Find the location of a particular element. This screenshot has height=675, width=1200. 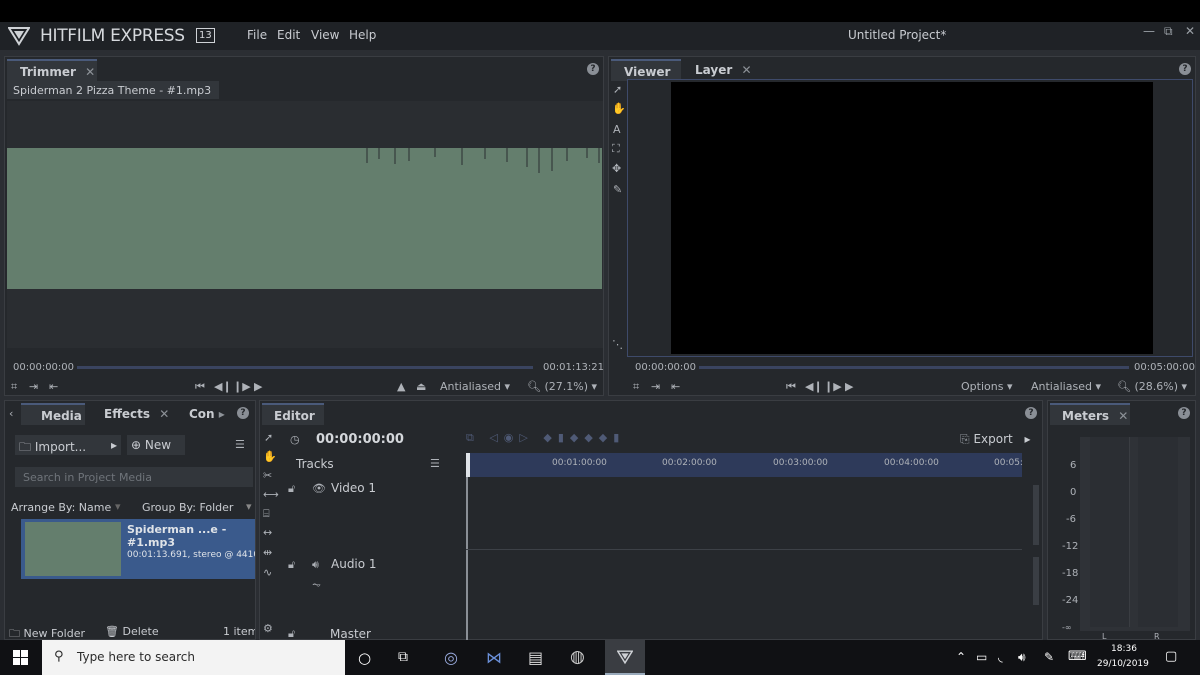

speaker-icon: 🔊︎ is located at coordinates (315, 565).